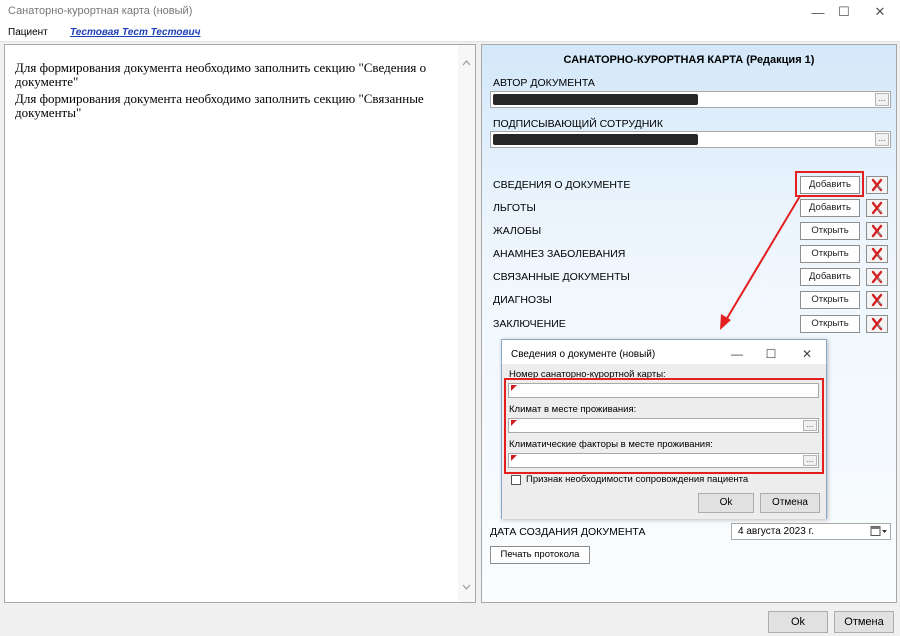 The image size is (900, 636). I want to click on section-label: ЗАКЛЮЧЕНИЕ, so click(529, 324).